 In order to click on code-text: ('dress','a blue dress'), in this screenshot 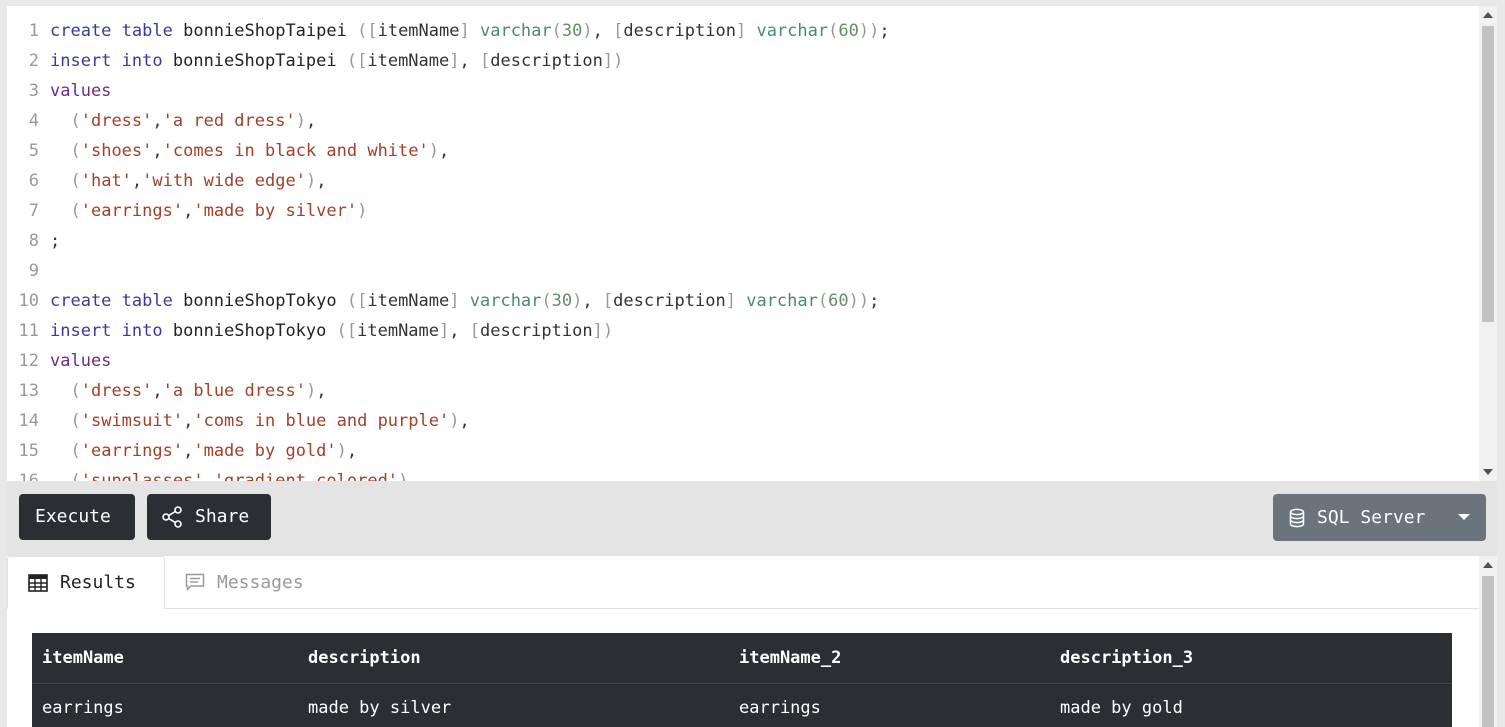, I will do `click(188, 391)`.